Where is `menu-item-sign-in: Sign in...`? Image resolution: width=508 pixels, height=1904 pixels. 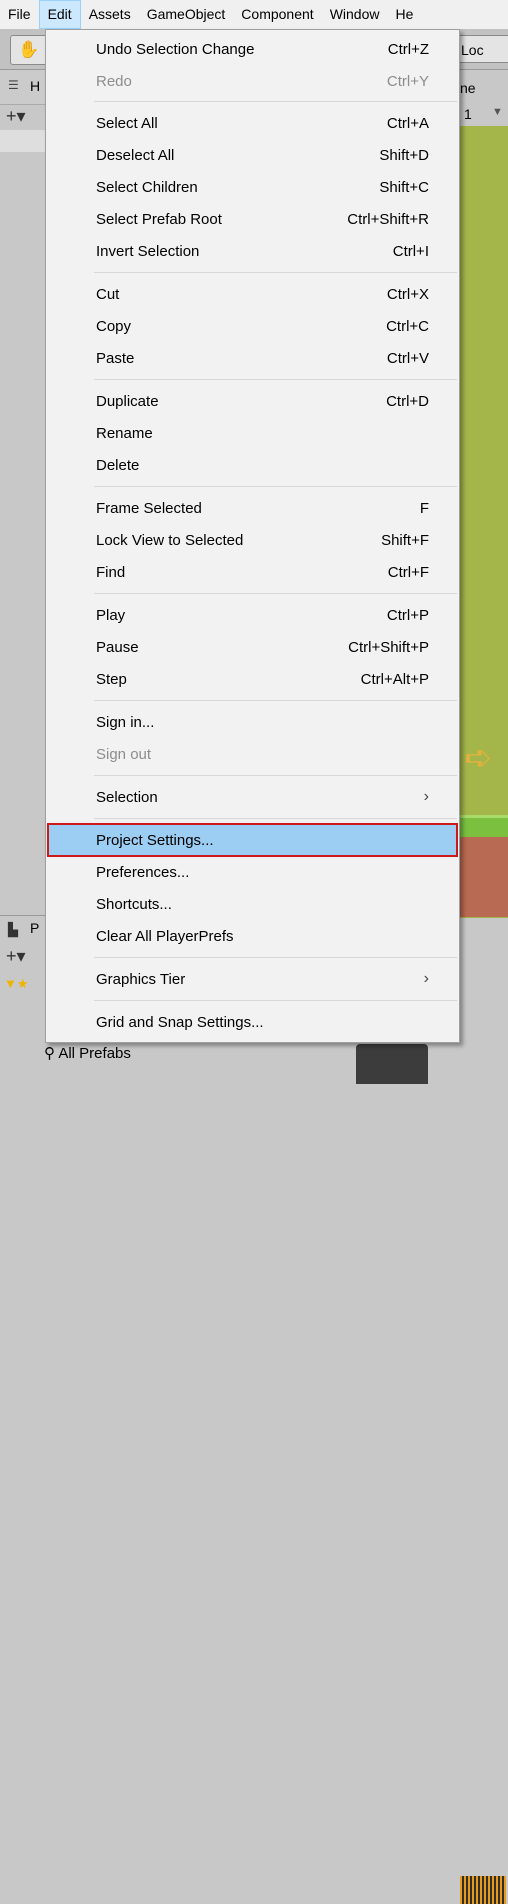
menu-item-sign-in: Sign in... is located at coordinates (252, 722).